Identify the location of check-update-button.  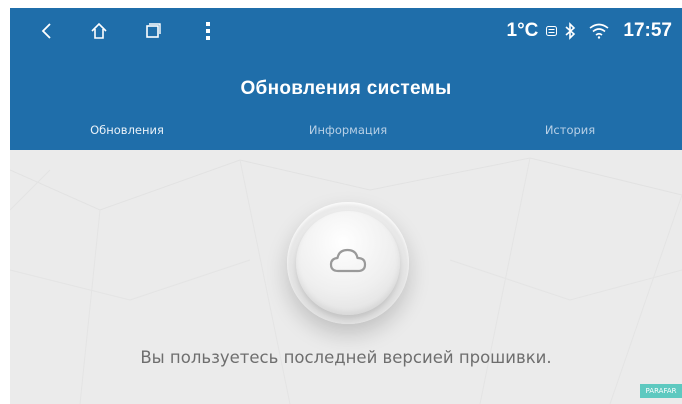
(348, 263).